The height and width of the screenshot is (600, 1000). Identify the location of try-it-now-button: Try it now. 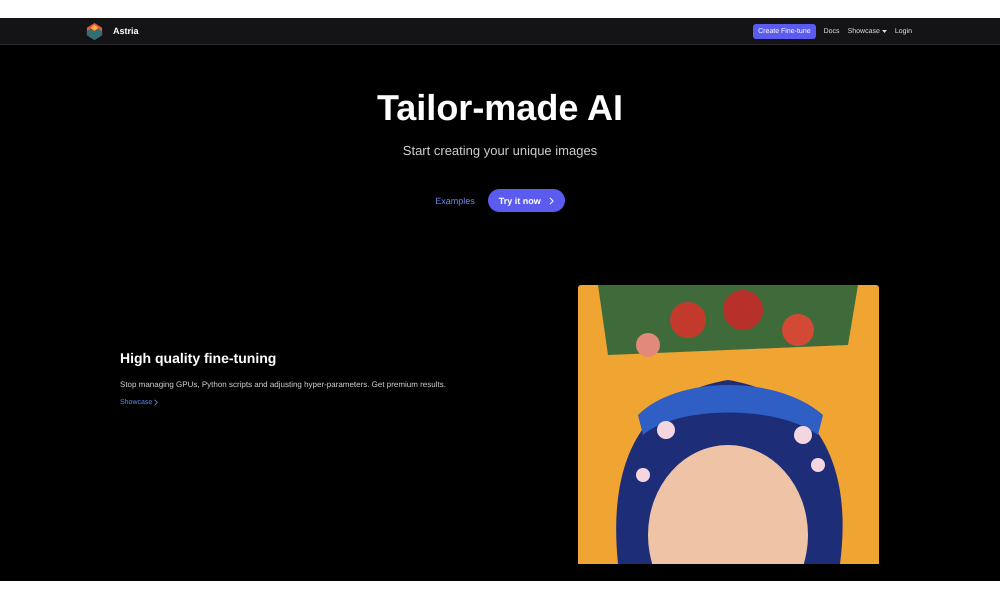
(526, 200).